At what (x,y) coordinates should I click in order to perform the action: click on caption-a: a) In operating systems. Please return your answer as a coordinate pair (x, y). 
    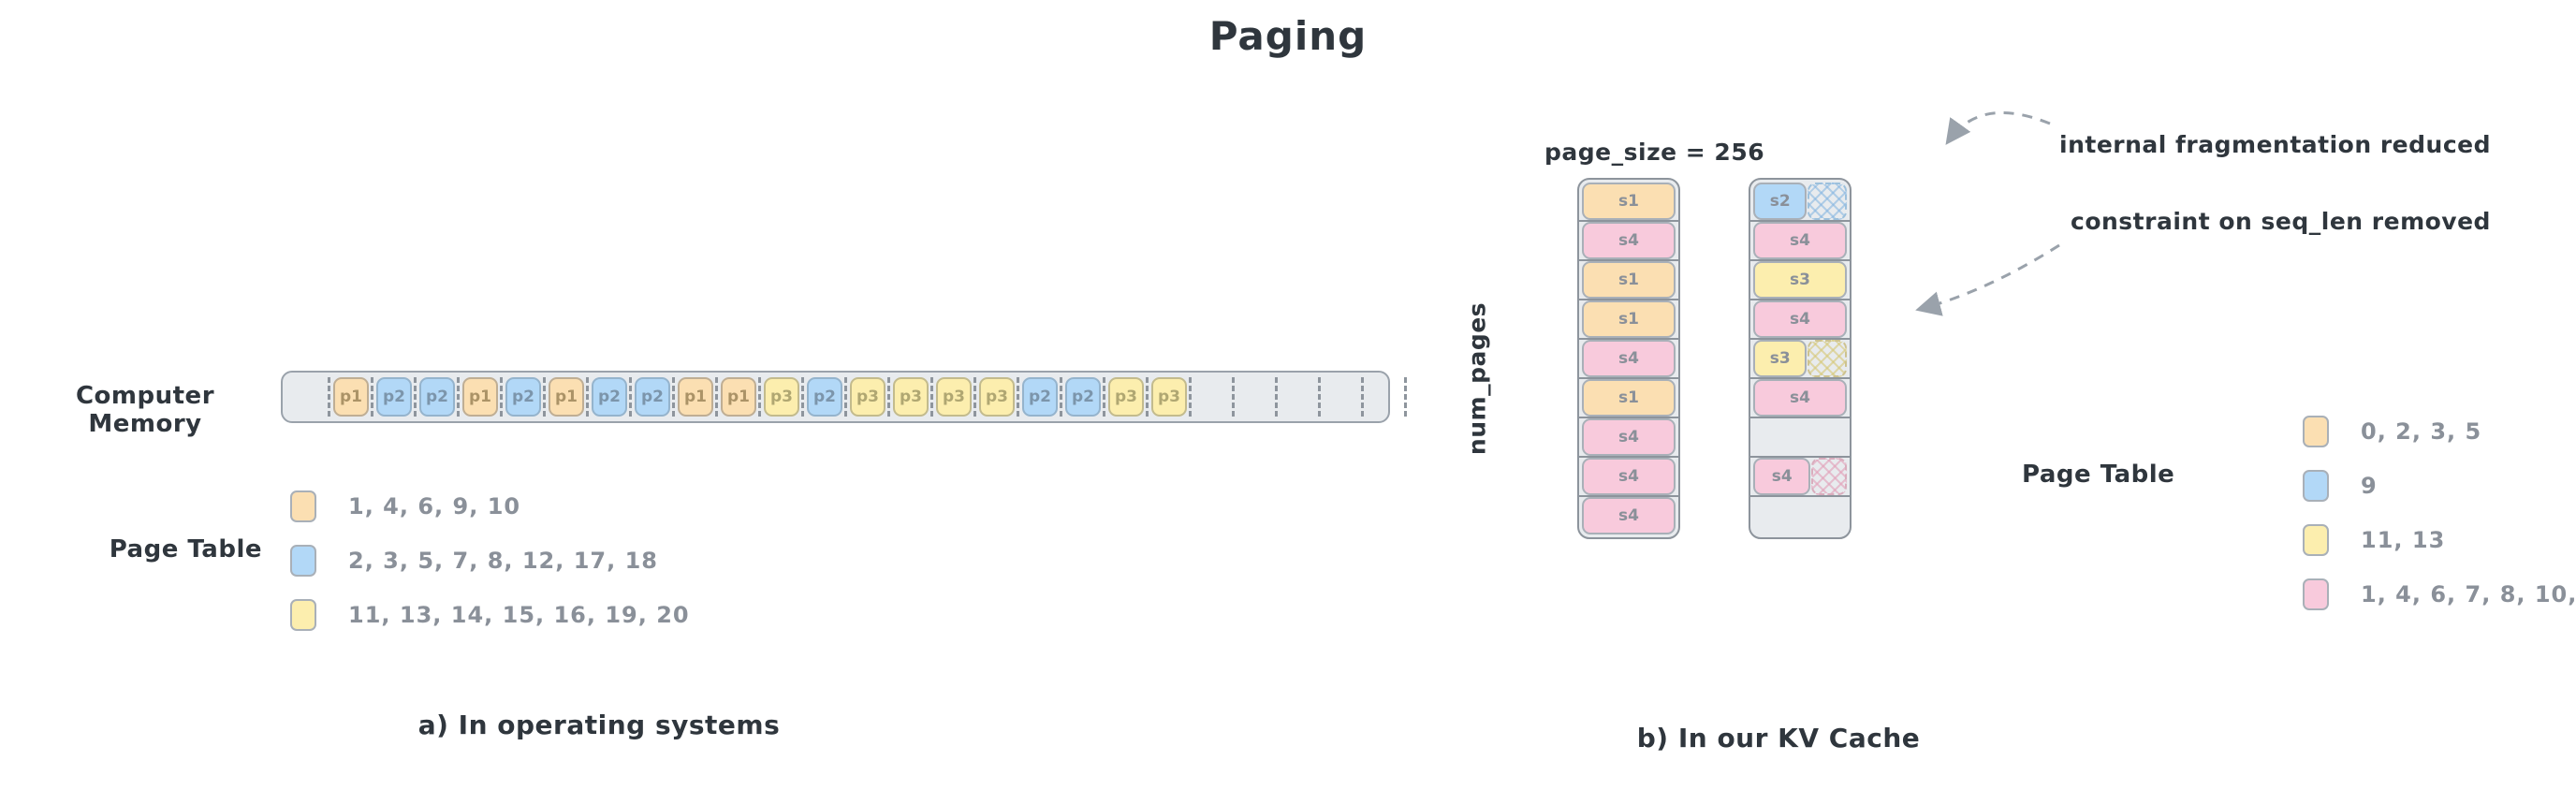
    Looking at the image, I should click on (599, 725).